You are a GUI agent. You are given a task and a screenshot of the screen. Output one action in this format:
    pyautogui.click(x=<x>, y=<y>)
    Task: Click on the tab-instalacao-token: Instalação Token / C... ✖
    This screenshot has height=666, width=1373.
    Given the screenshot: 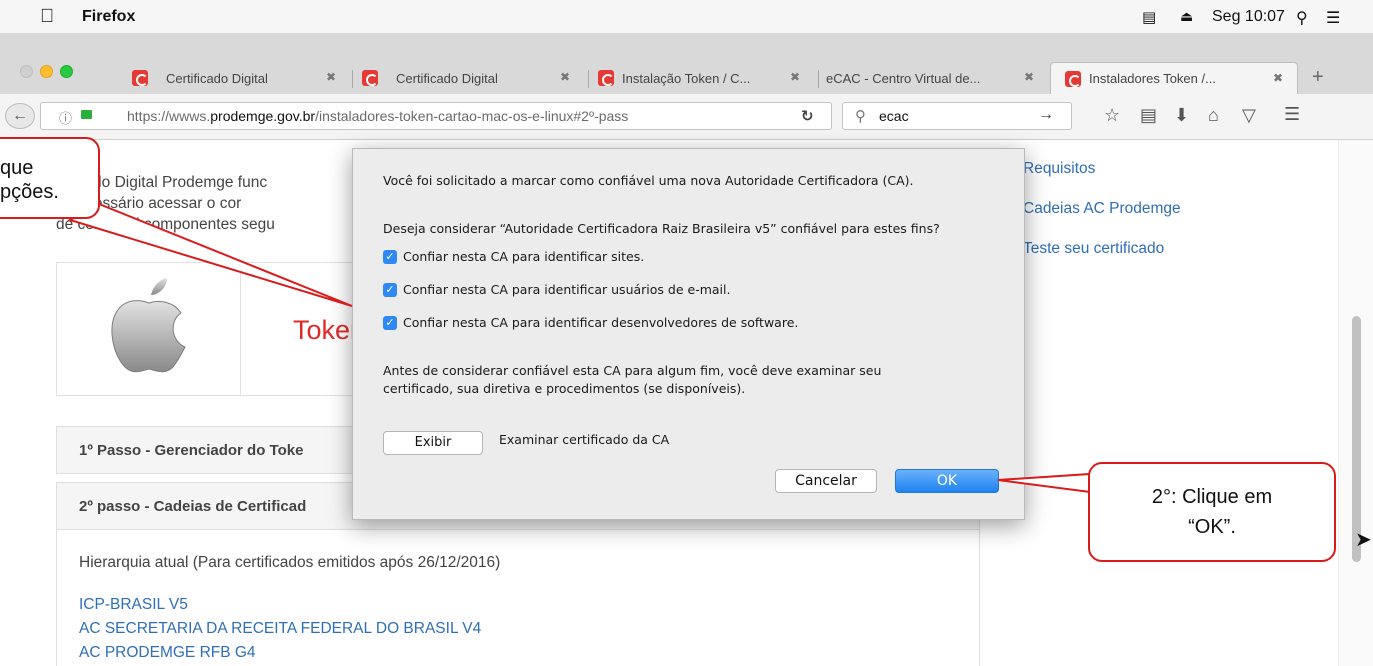 What is the action you would take?
    pyautogui.click(x=706, y=78)
    